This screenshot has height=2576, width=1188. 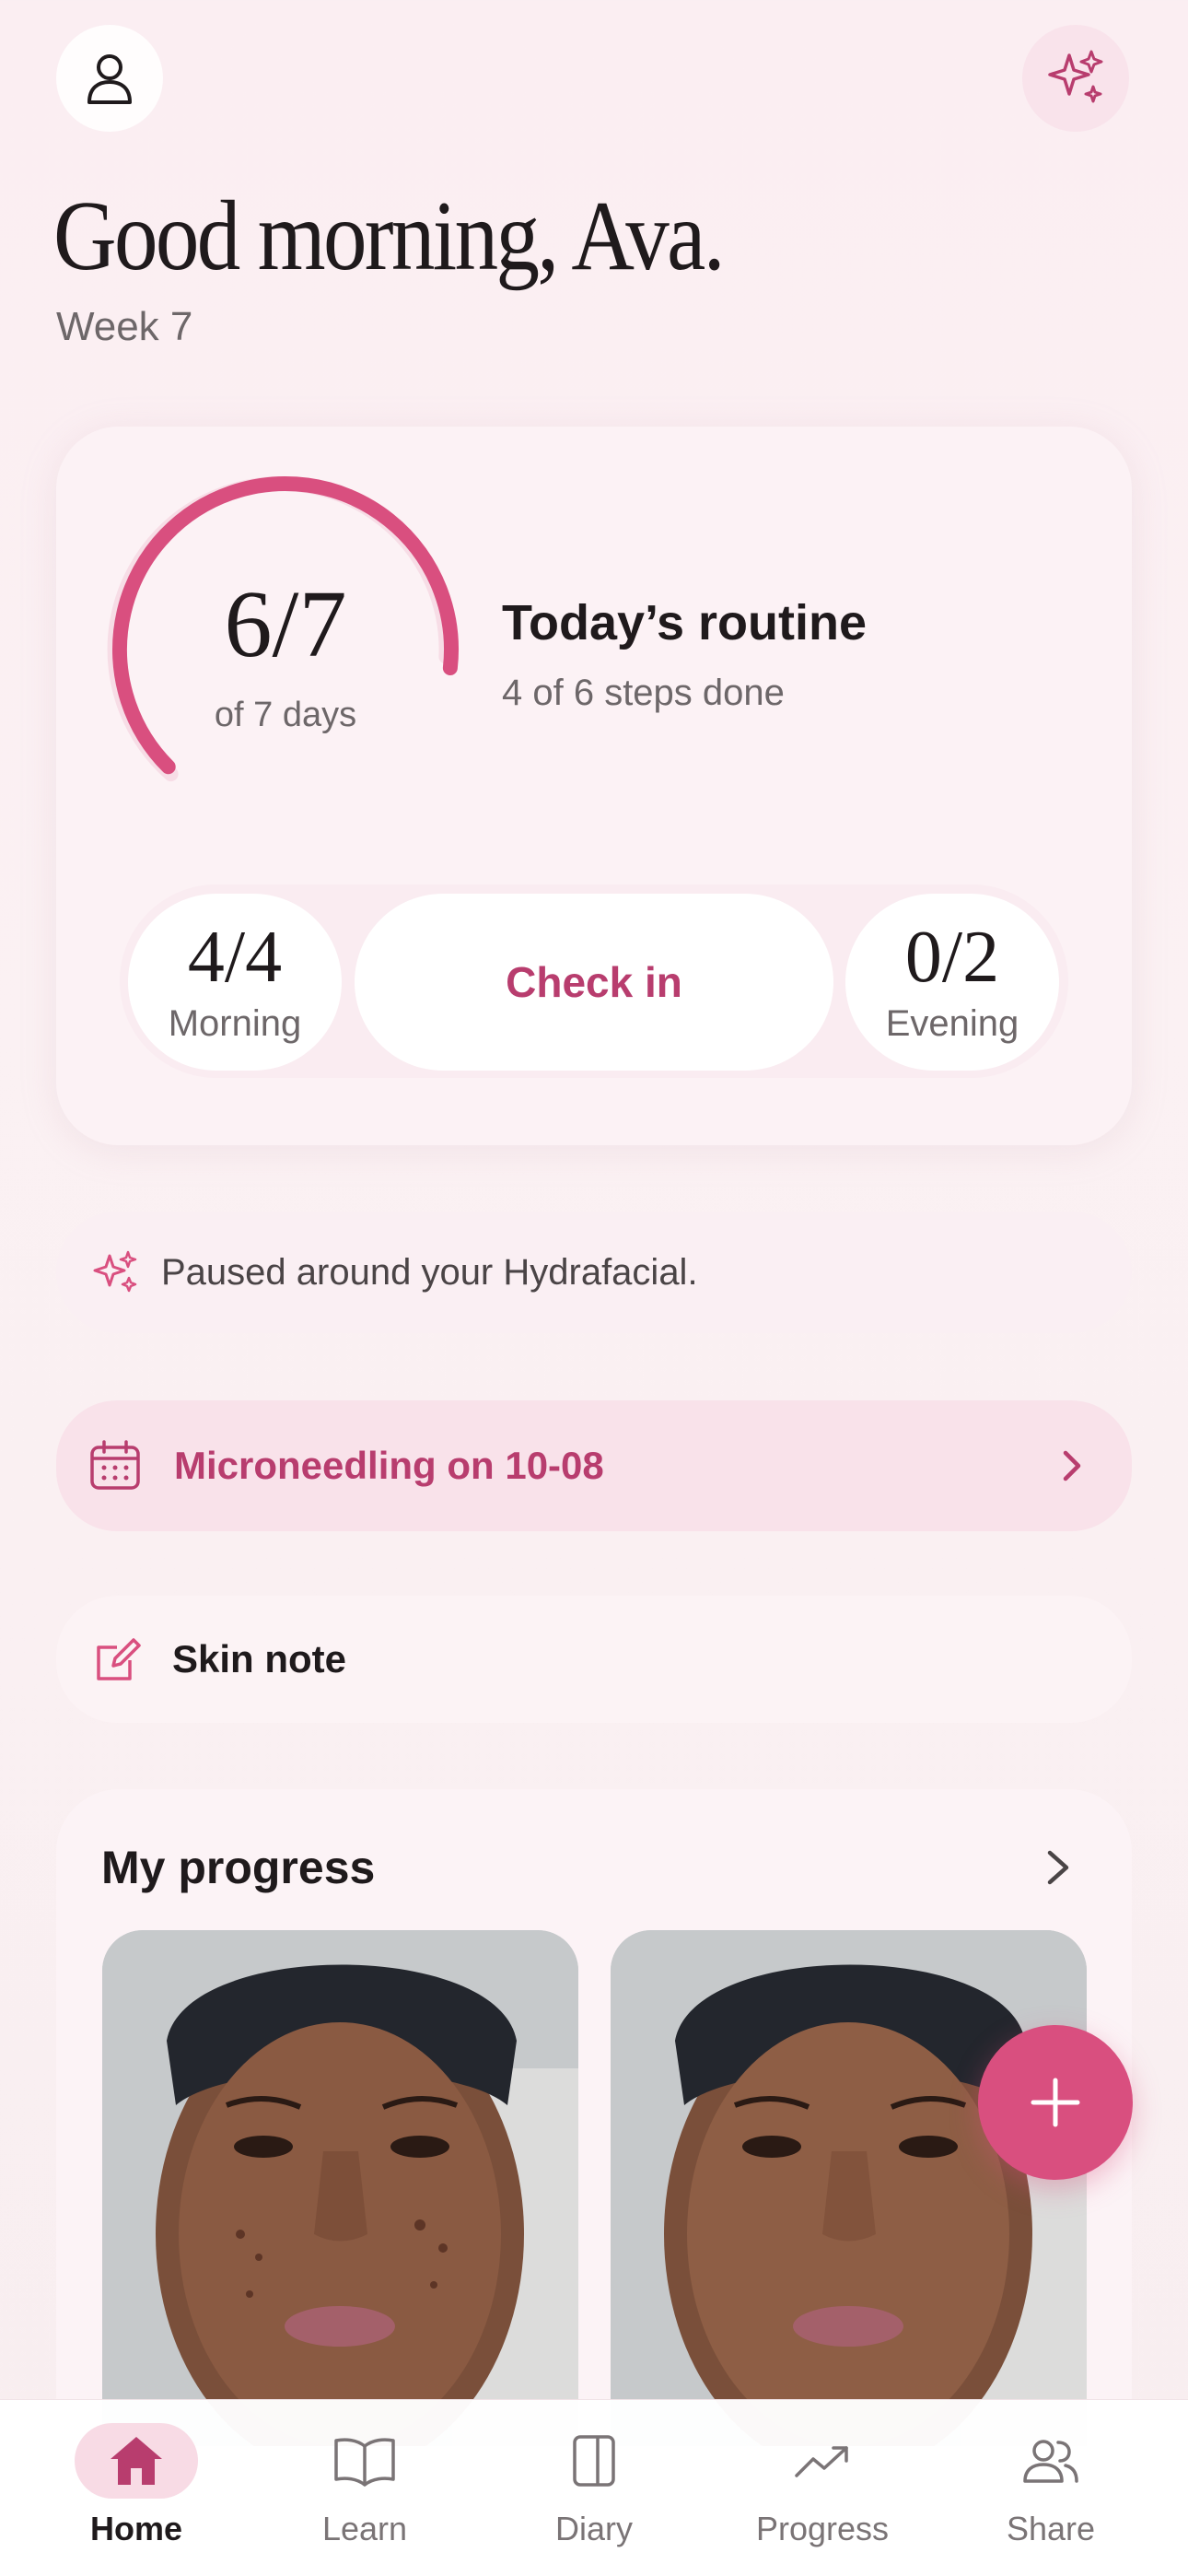 What do you see at coordinates (259, 1659) in the screenshot?
I see `skin-note-label: Skin note` at bounding box center [259, 1659].